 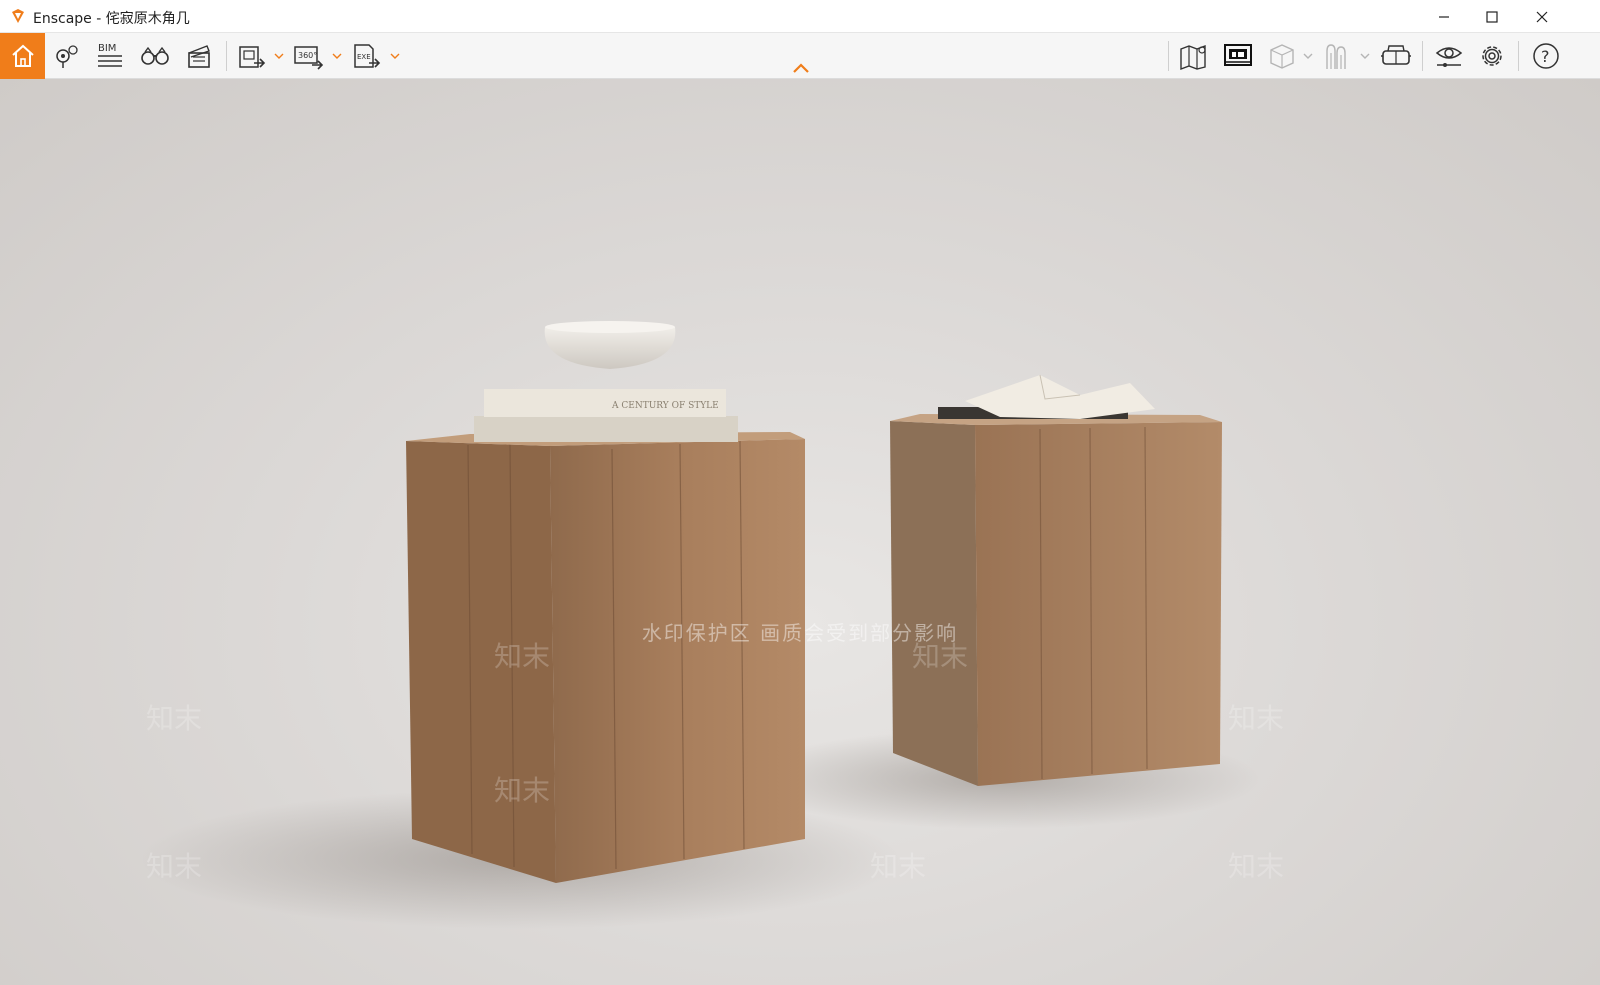 What do you see at coordinates (107, 48) in the screenshot?
I see `svg-text: BIM` at bounding box center [107, 48].